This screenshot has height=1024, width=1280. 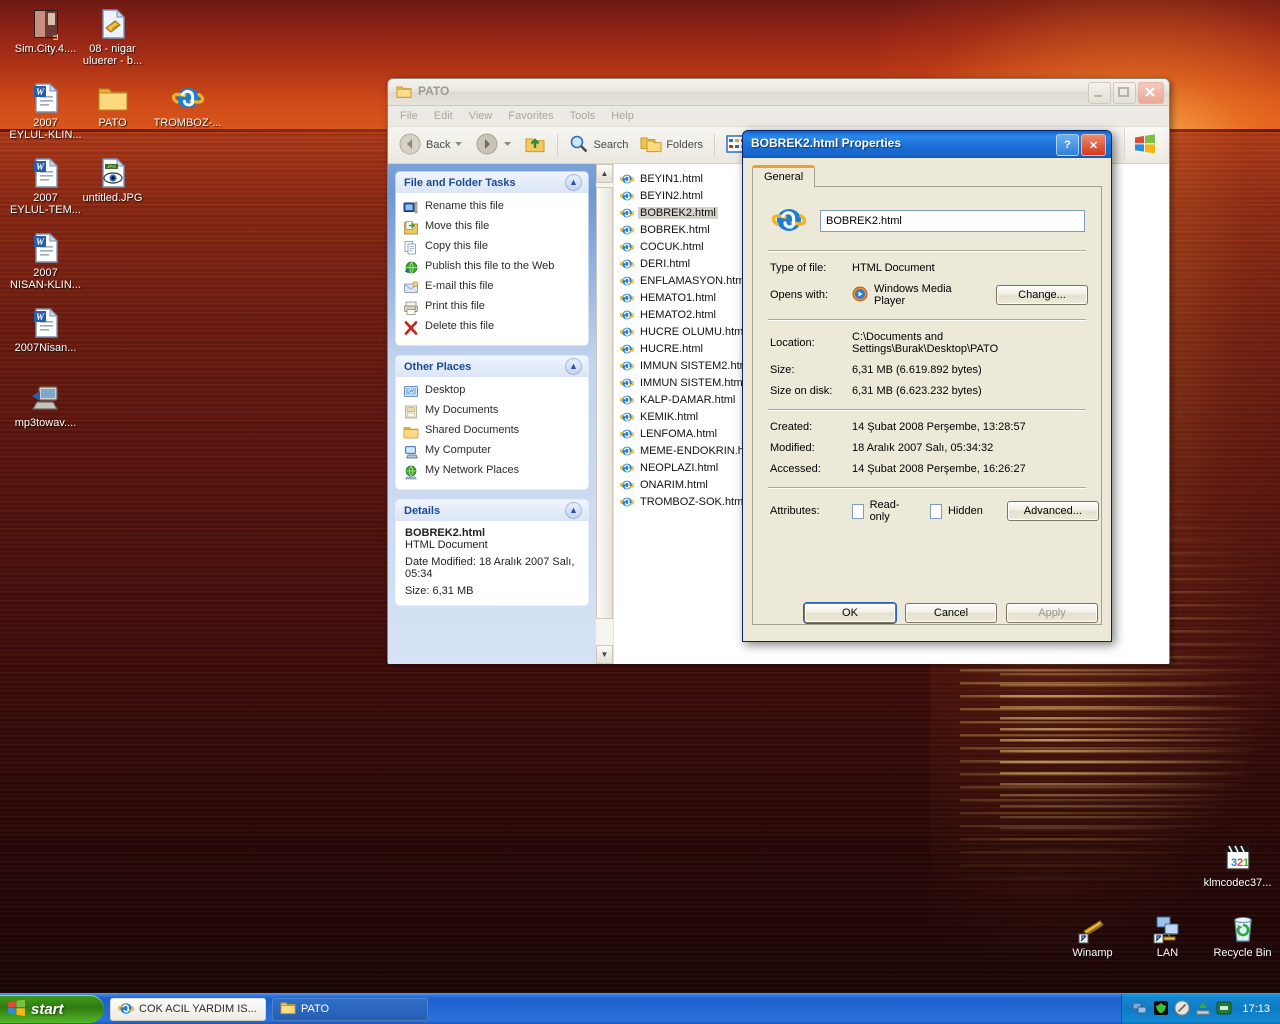 What do you see at coordinates (936, 511) in the screenshot?
I see `hidden-checkbox` at bounding box center [936, 511].